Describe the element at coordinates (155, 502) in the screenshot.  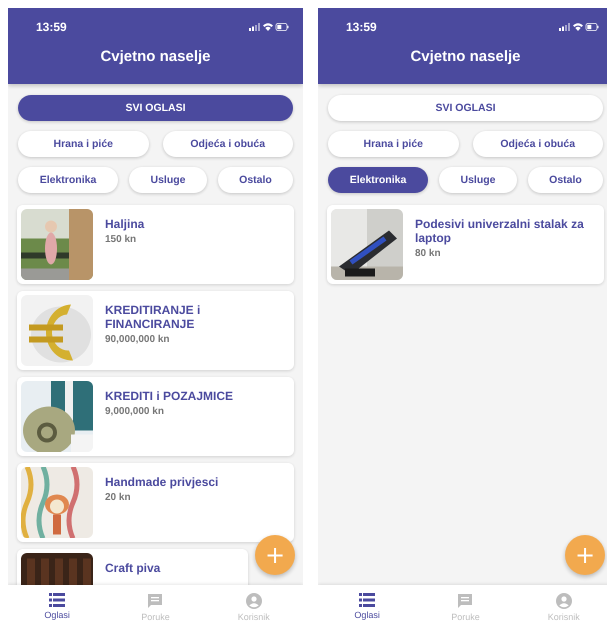
I see `listing-card: Handmade privjesci 20 kn` at that location.